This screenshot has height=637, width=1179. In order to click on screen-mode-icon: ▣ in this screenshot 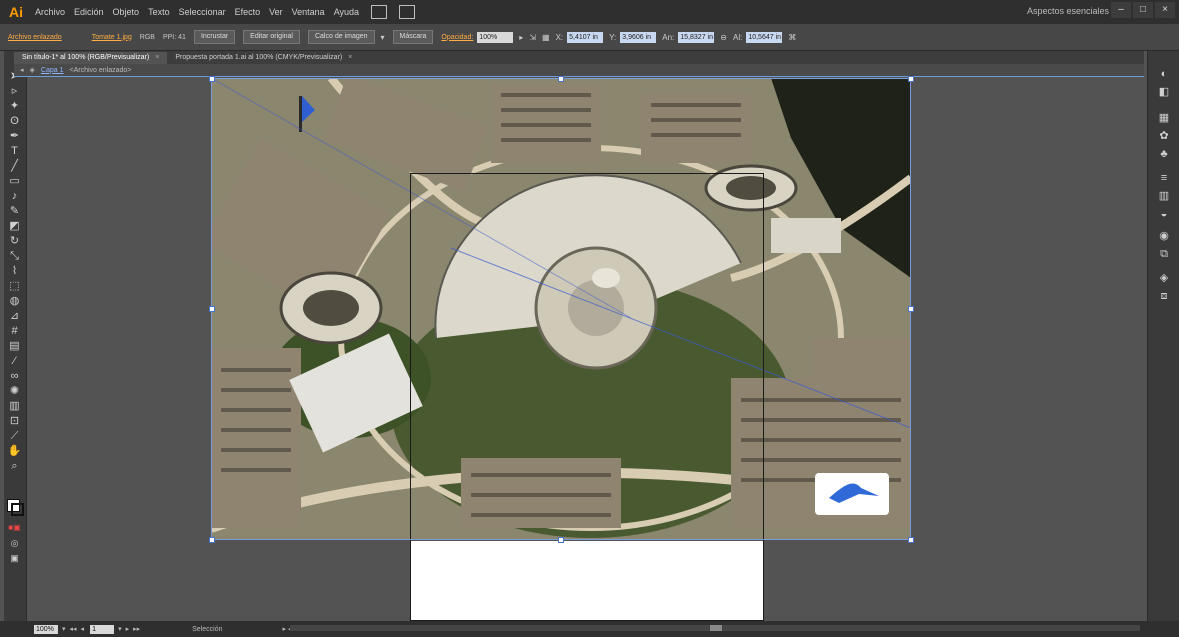, I will do `click(14, 558)`.